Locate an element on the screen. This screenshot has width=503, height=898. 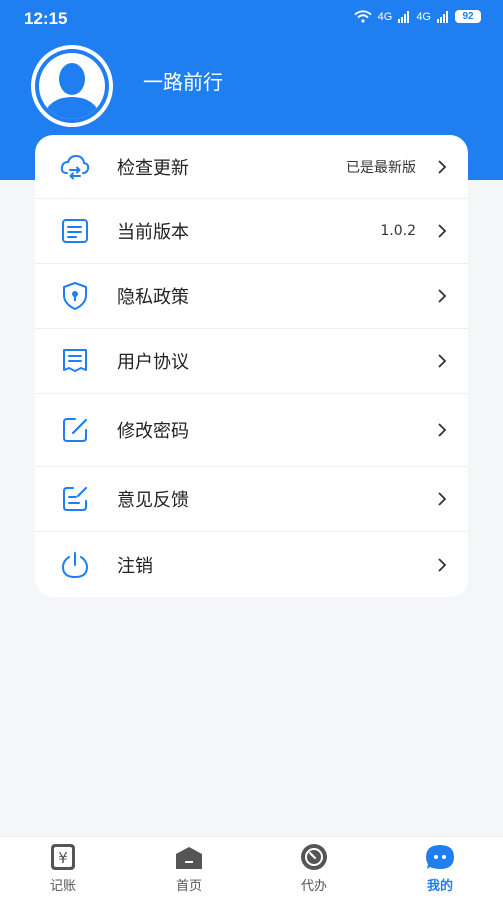
todo-icon is located at coordinates (314, 857).